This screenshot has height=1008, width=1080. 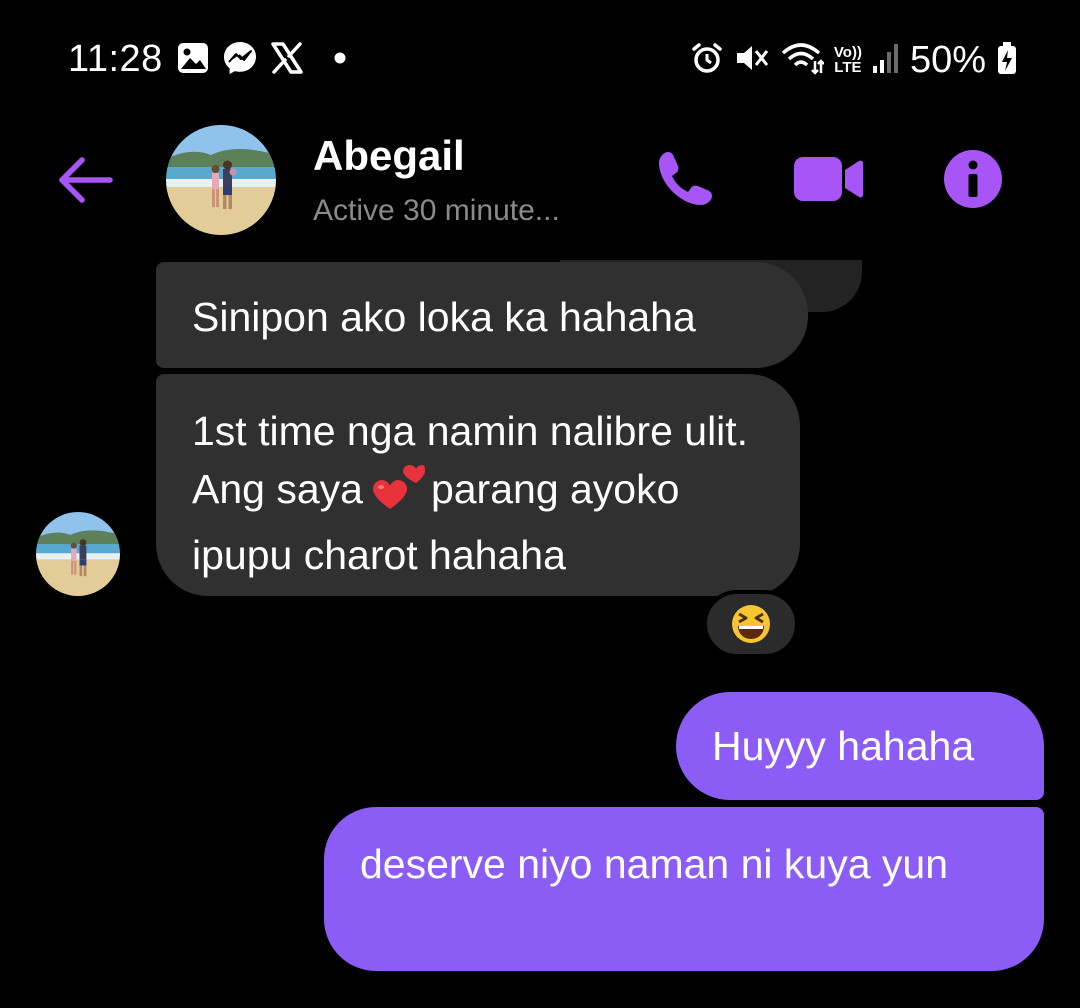 I want to click on contact-name: Abegail, so click(x=389, y=156).